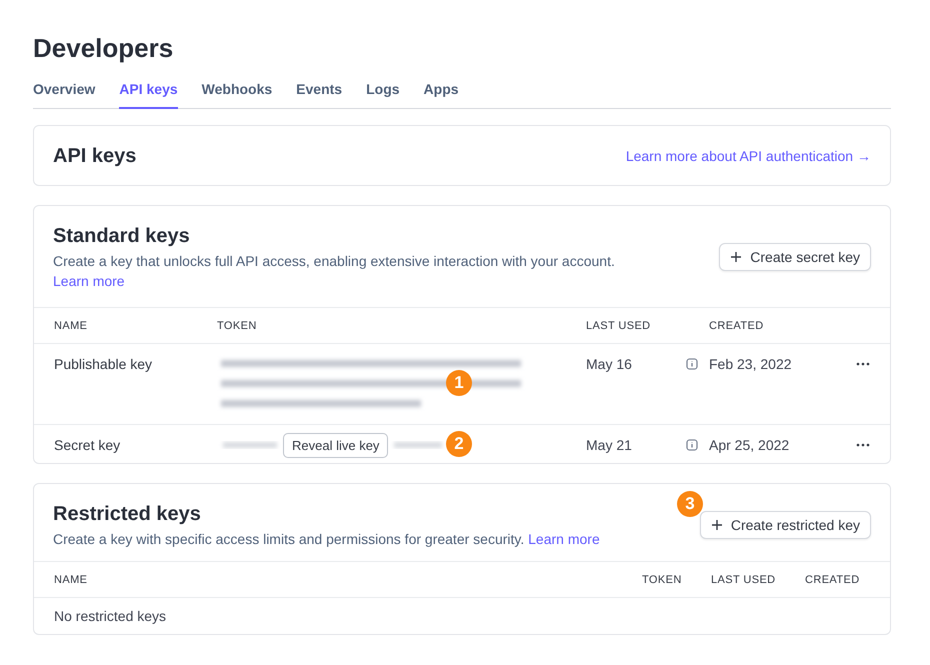 This screenshot has width=930, height=665. Describe the element at coordinates (459, 444) in the screenshot. I see `callout-badge: 2` at that location.